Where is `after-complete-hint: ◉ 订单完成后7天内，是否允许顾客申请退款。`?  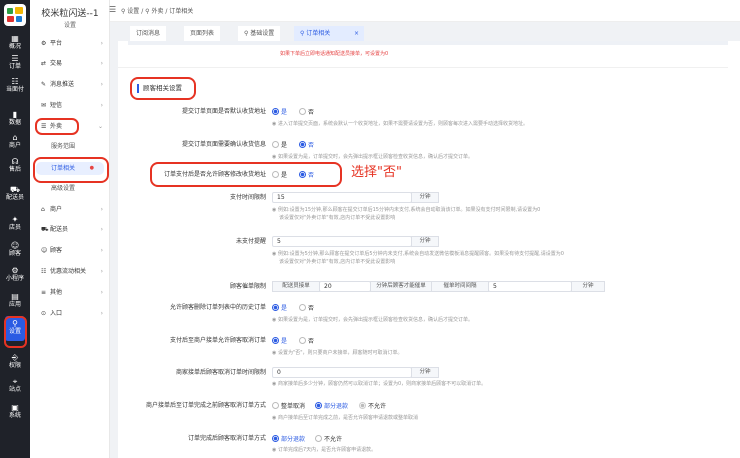
after-complete-hint: ◉ 订单完成后7天内，是否允许顾客申请退款。 is located at coordinates (324, 450).